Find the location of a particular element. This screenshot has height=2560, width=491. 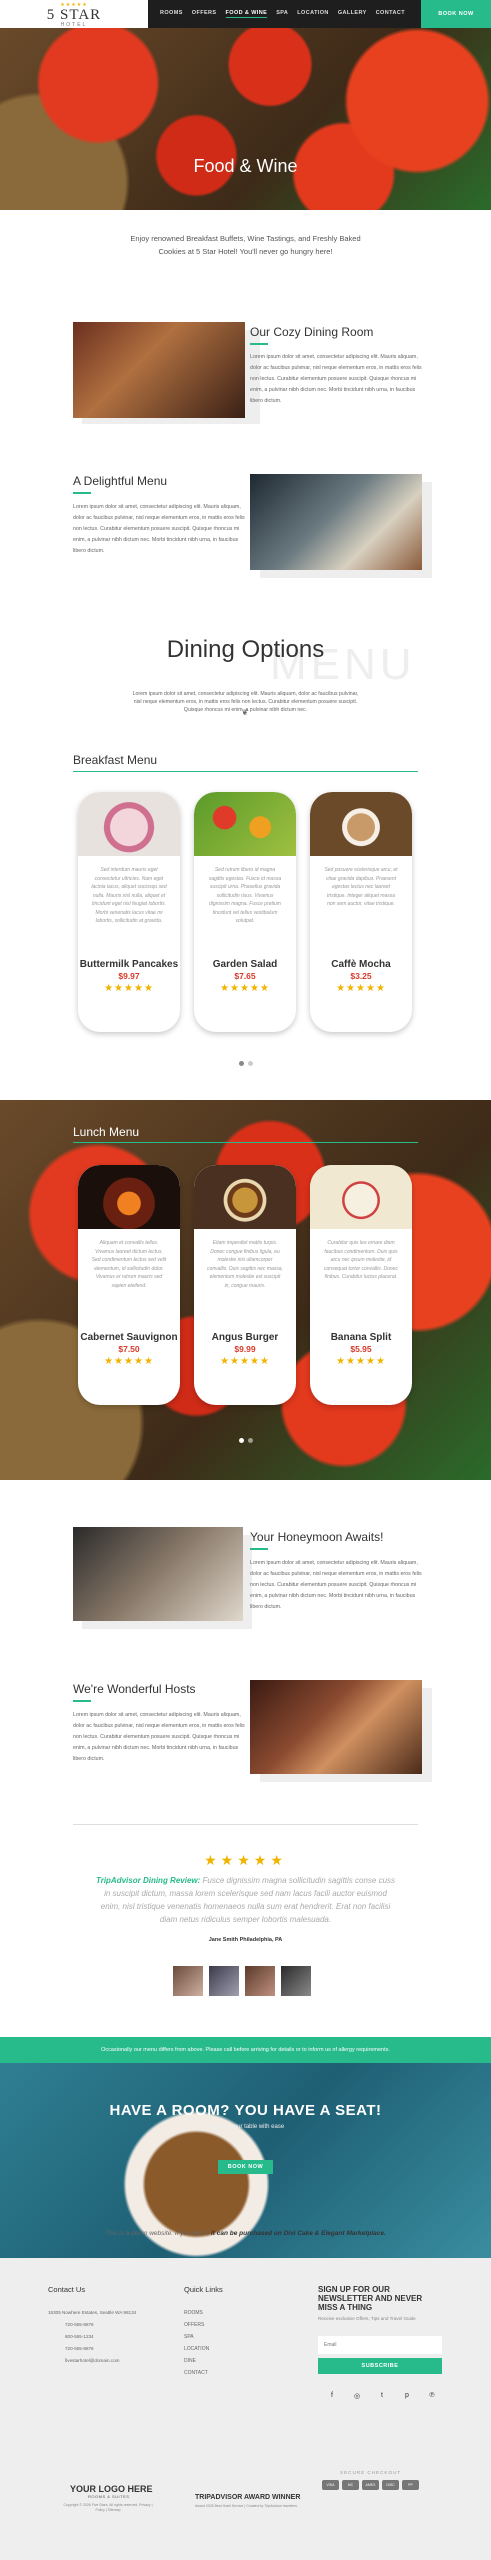

amex-icon: AMEX is located at coordinates (370, 2485).